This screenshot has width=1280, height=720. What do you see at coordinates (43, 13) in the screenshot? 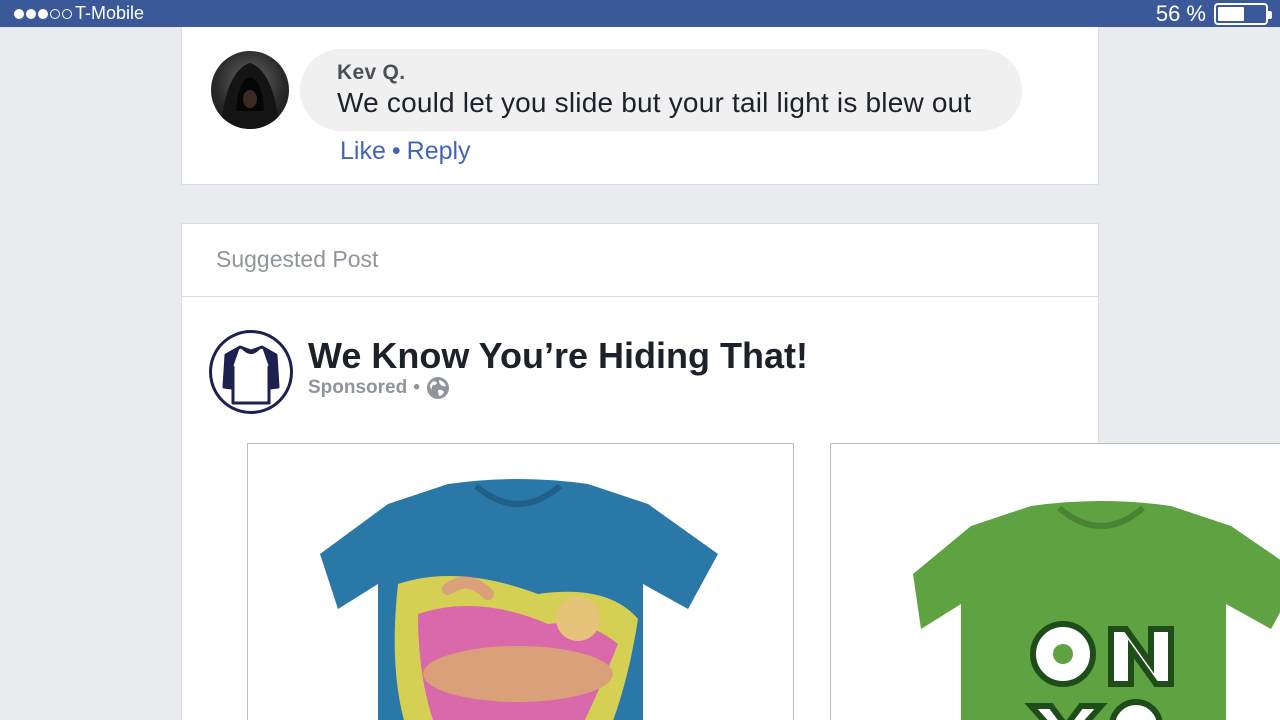
I see `signal-strength-icon` at bounding box center [43, 13].